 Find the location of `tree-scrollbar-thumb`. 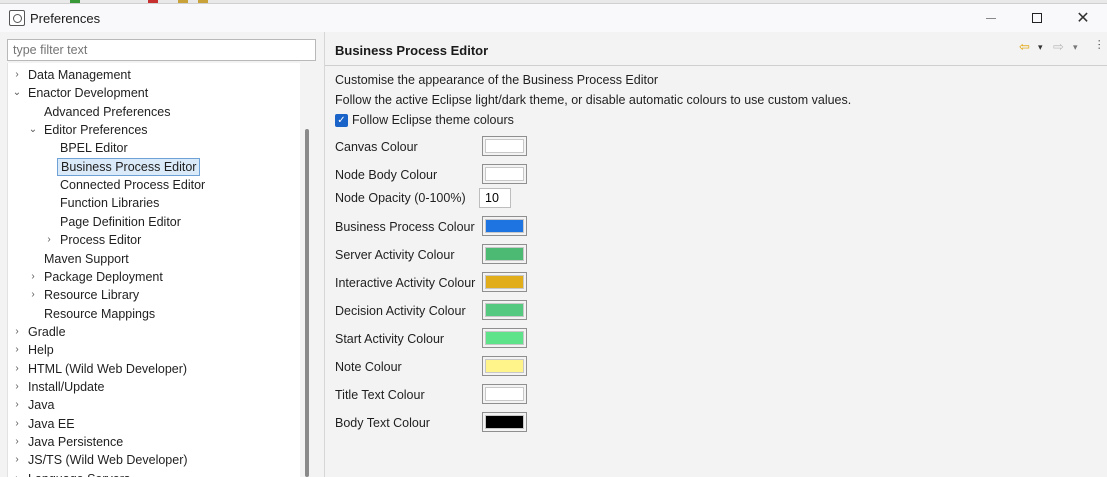

tree-scrollbar-thumb is located at coordinates (307, 303).